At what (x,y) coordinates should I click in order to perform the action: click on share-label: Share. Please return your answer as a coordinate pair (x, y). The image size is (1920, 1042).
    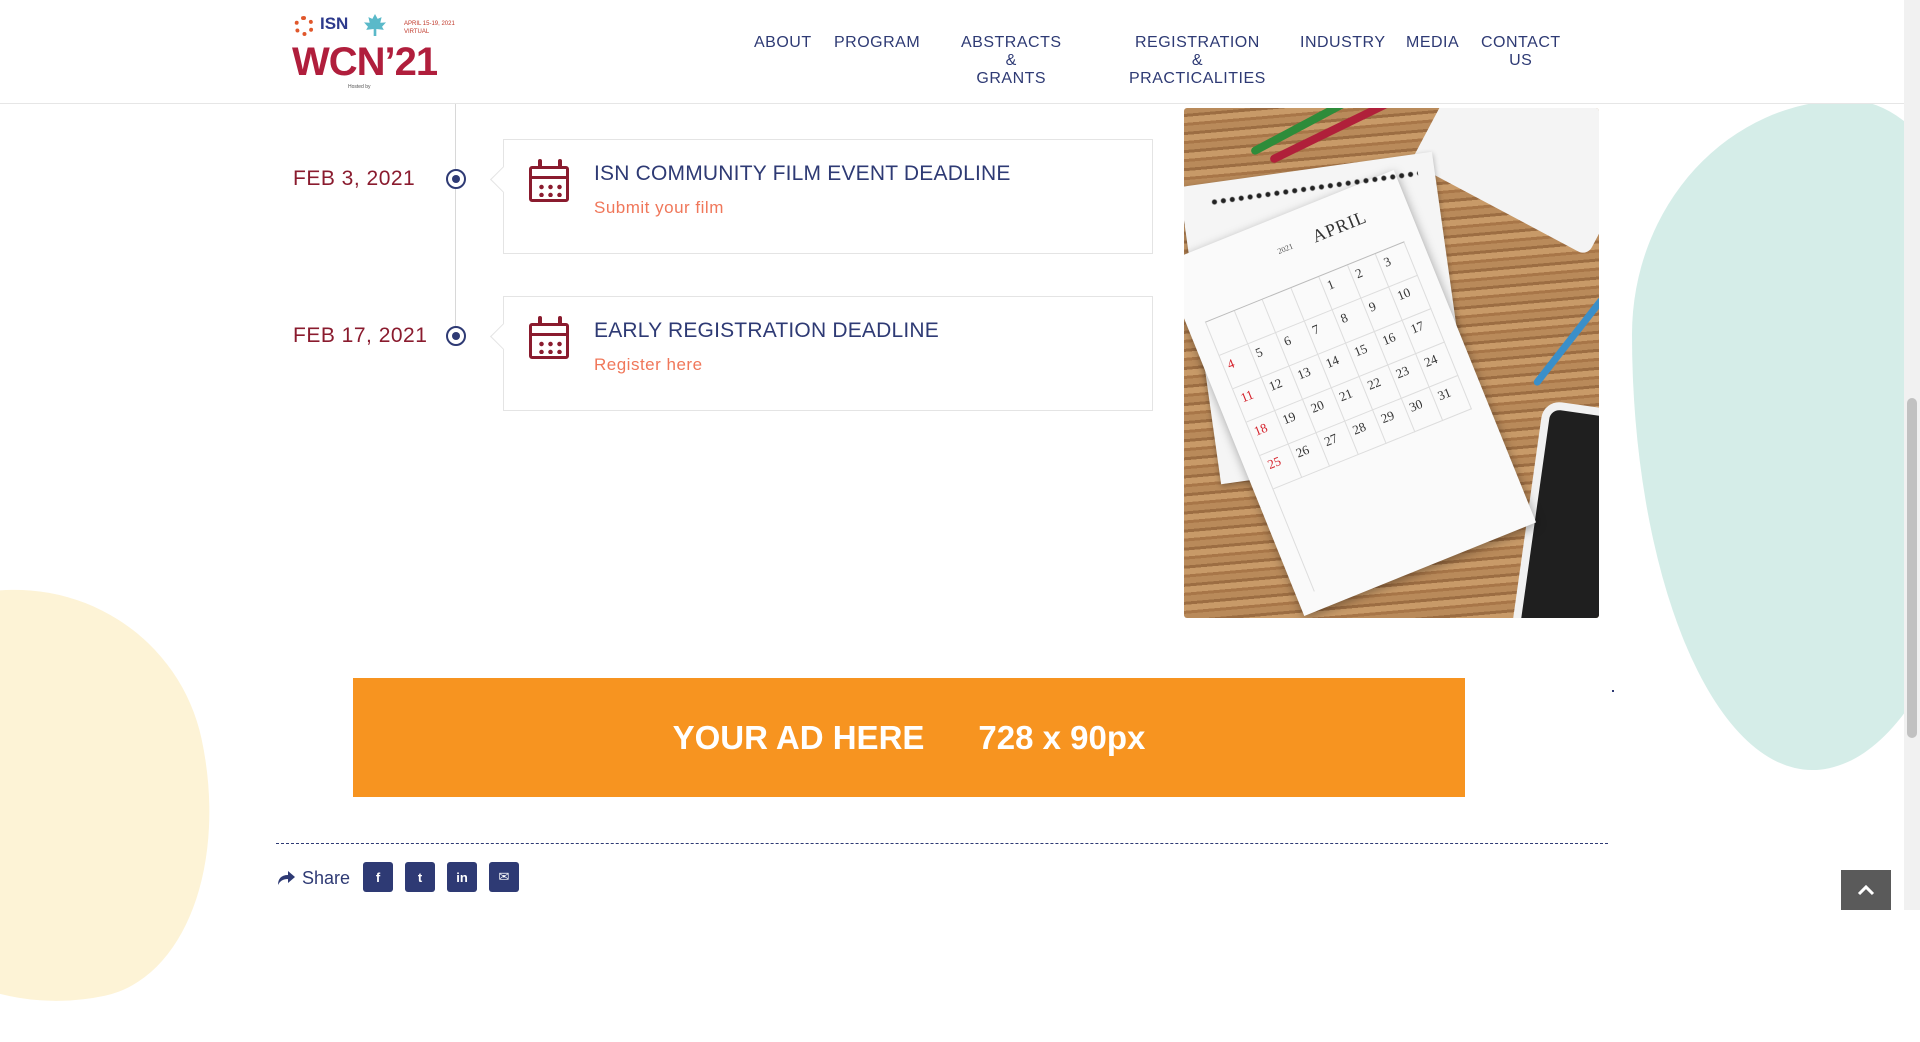
    Looking at the image, I should click on (313, 878).